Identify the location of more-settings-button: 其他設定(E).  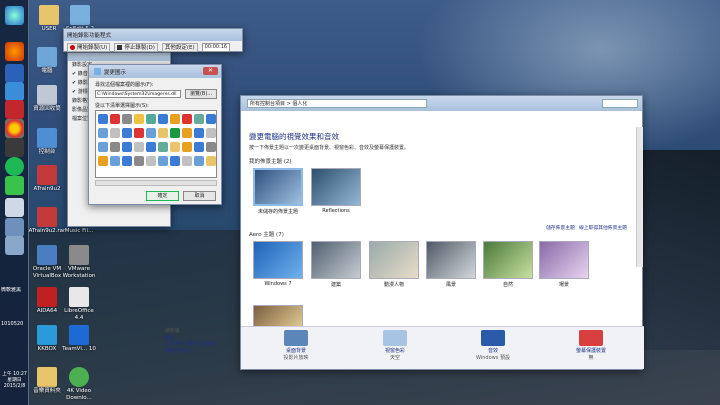
(179, 47).